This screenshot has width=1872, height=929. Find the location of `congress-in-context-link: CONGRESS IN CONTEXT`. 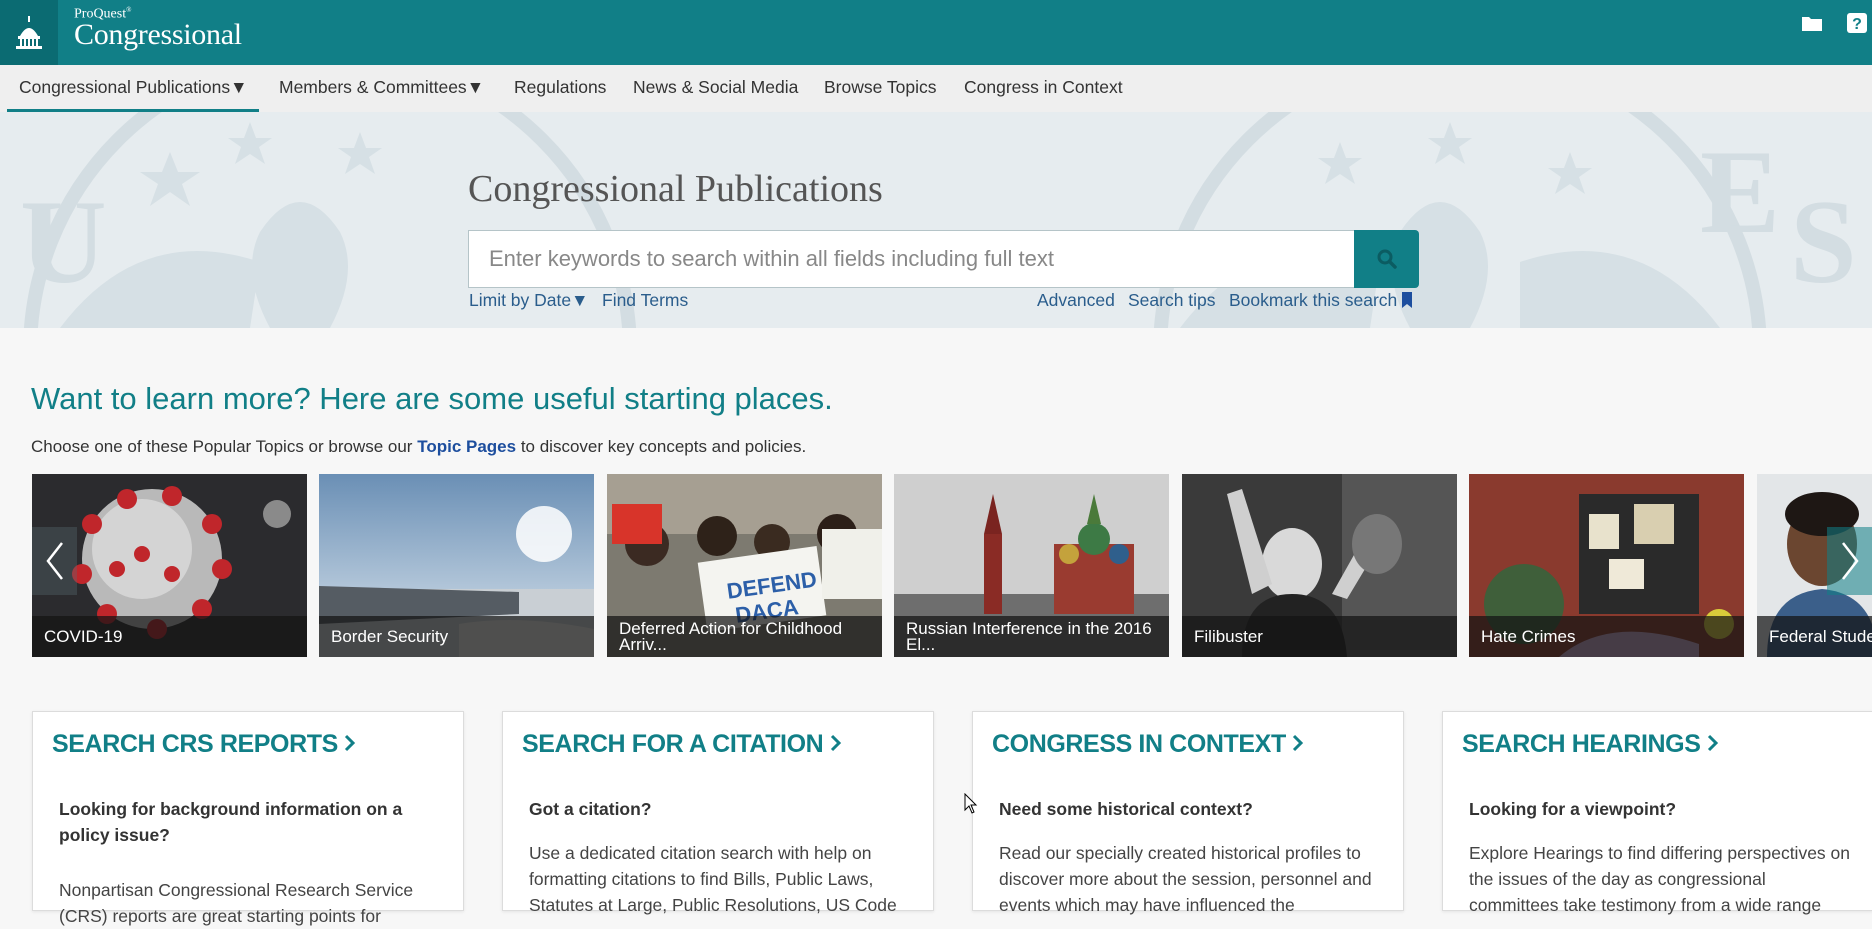

congress-in-context-link: CONGRESS IN CONTEXT is located at coordinates (1148, 744).